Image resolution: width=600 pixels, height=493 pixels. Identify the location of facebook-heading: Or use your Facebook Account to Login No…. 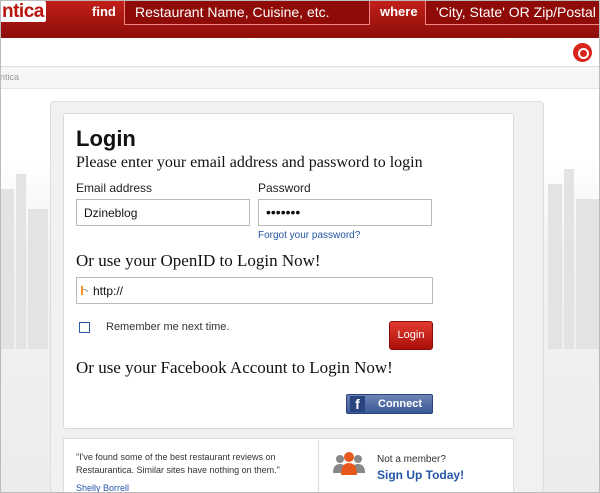
(234, 367).